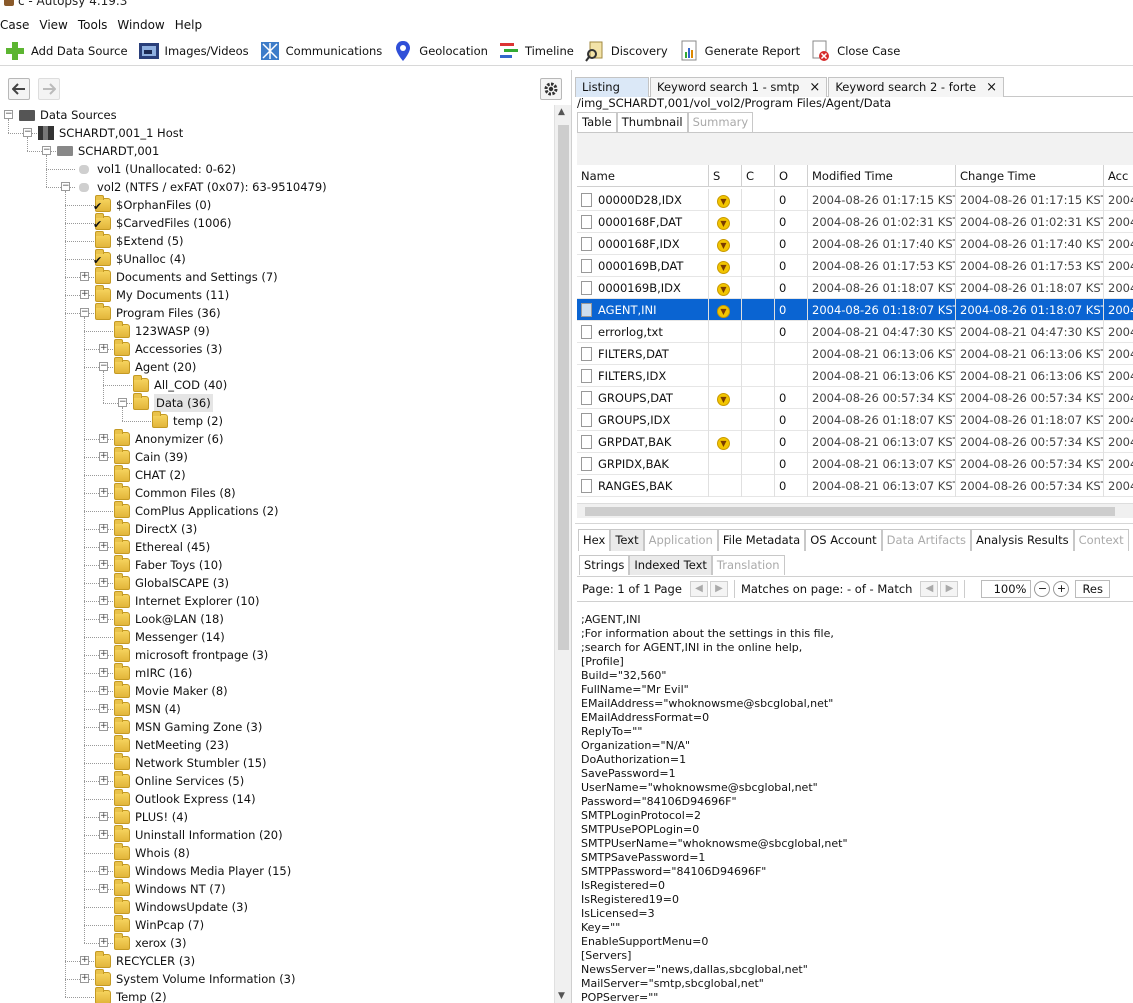 The image size is (1133, 1003). Describe the element at coordinates (612, 87) in the screenshot. I see `result-tab: Listing` at that location.